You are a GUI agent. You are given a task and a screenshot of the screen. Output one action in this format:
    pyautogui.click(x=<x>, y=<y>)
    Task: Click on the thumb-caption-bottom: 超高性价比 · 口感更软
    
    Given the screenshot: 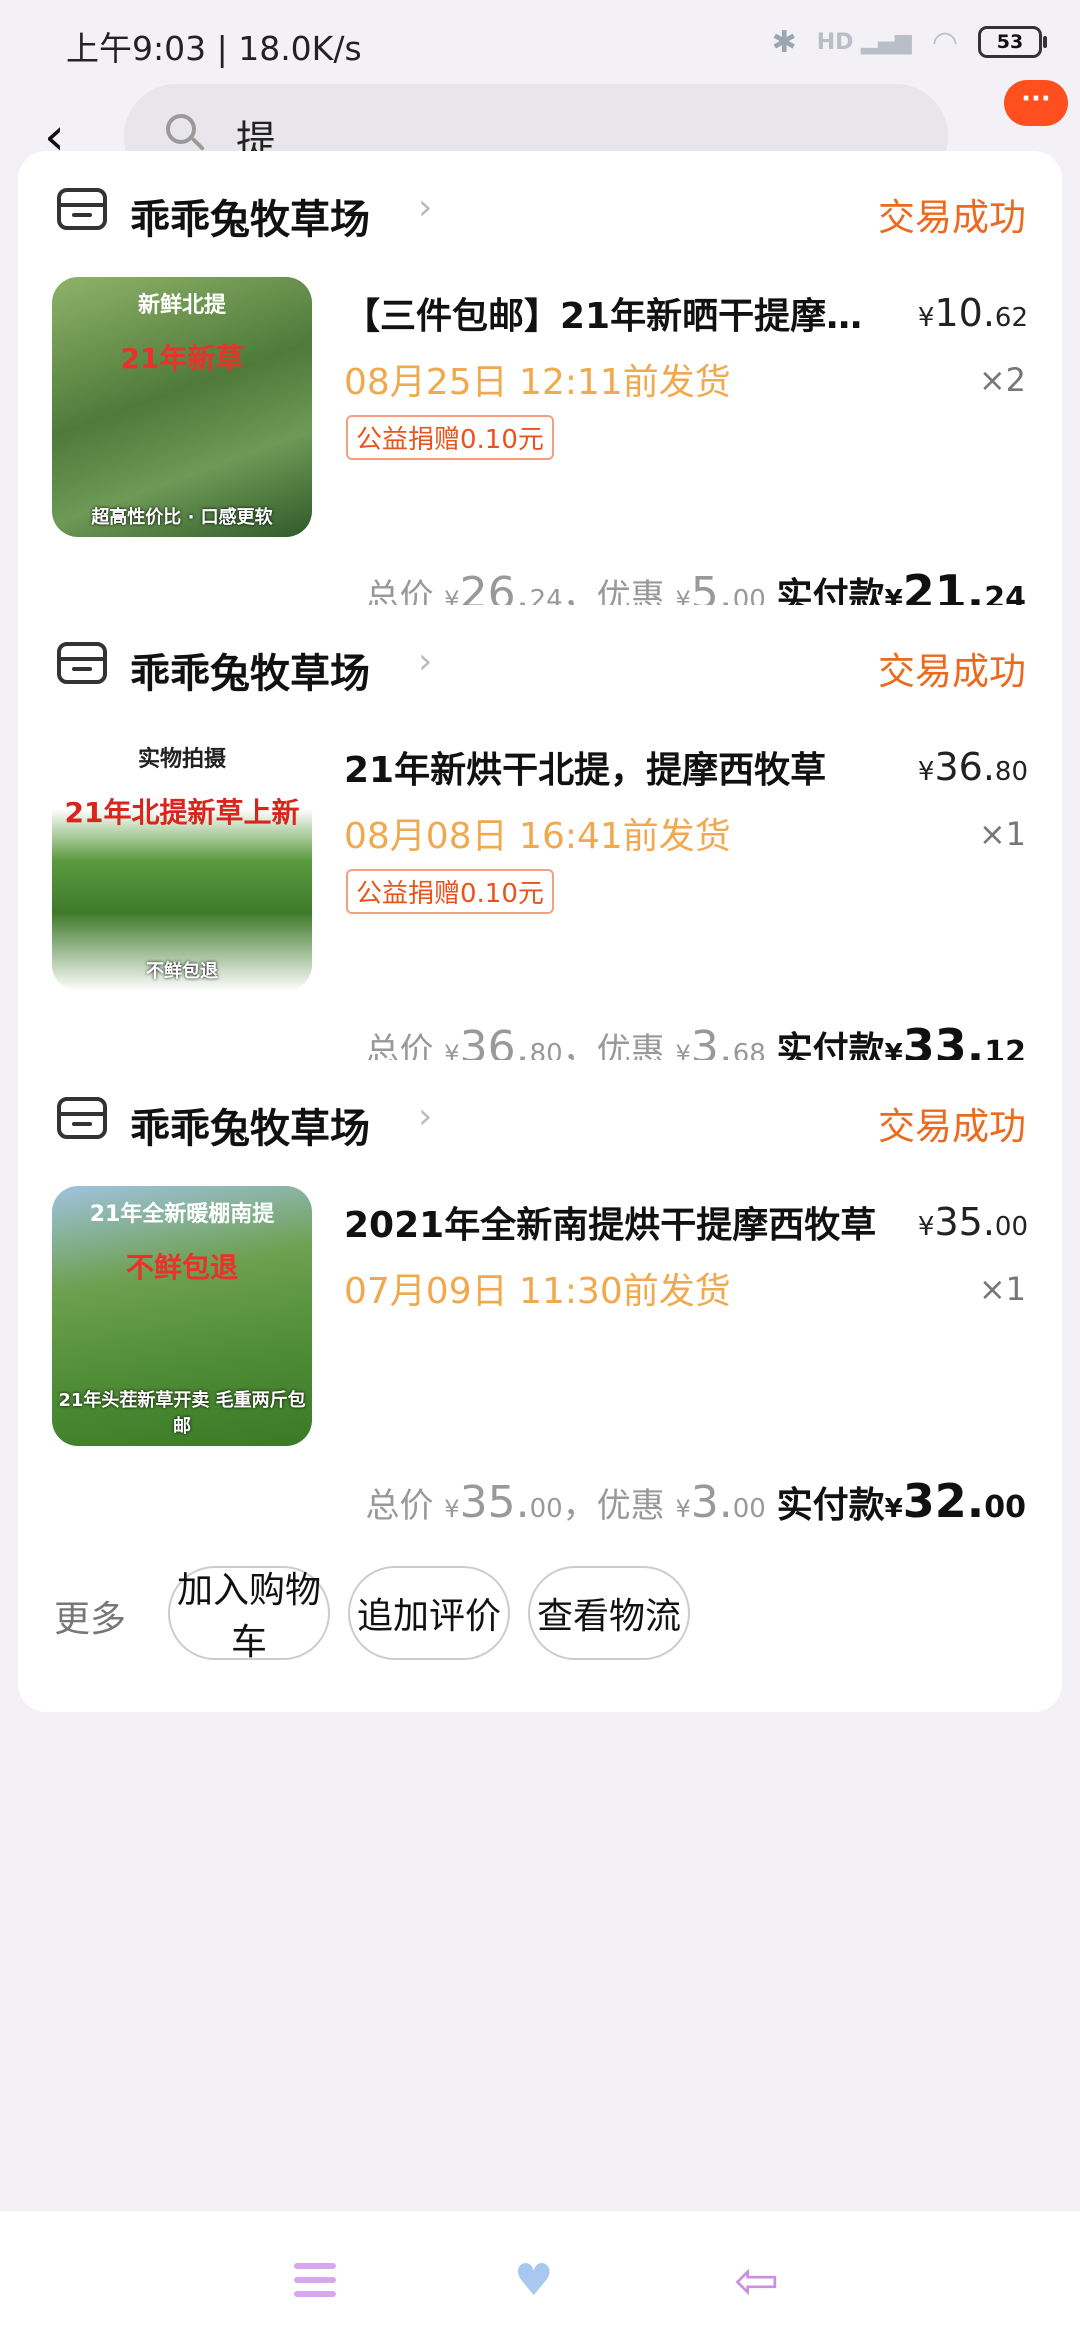 What is the action you would take?
    pyautogui.click(x=182, y=517)
    